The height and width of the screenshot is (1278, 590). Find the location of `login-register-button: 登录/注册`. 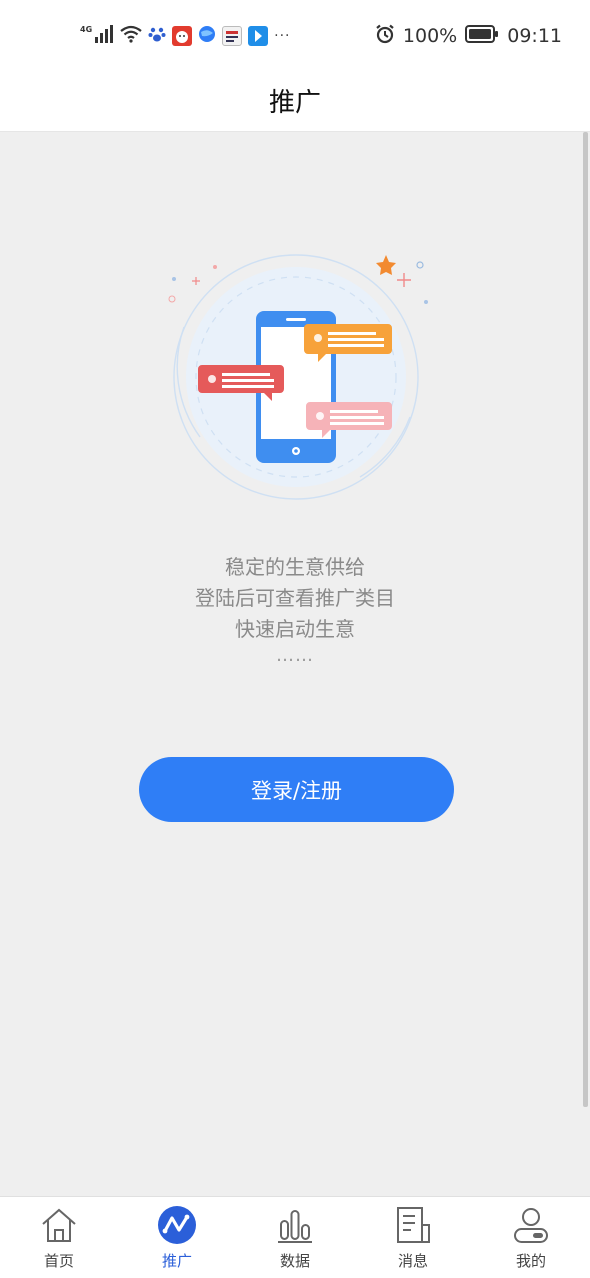

login-register-button: 登录/注册 is located at coordinates (296, 789).